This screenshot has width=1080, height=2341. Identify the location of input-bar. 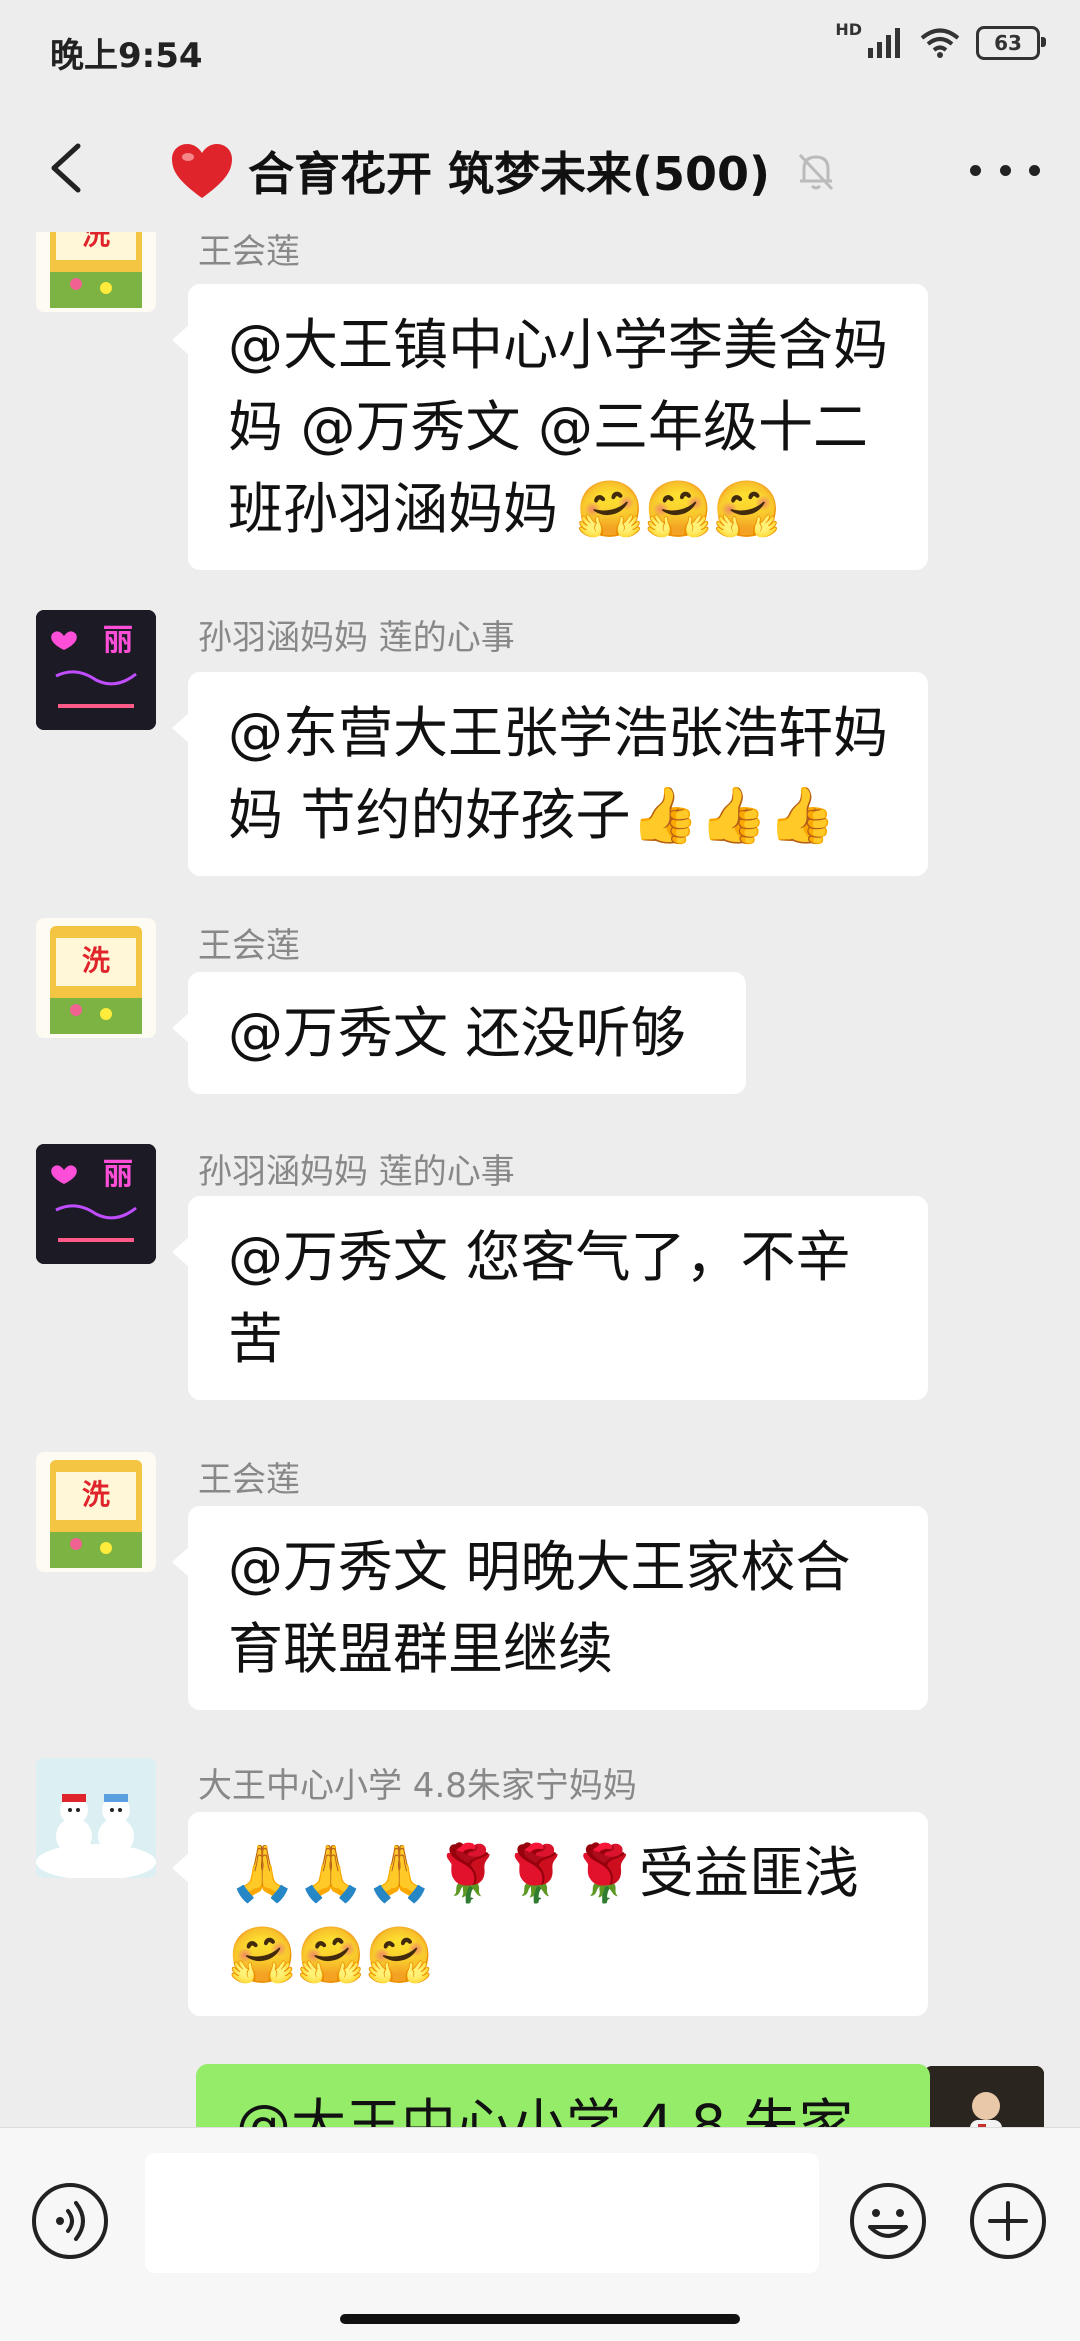
(540, 2234).